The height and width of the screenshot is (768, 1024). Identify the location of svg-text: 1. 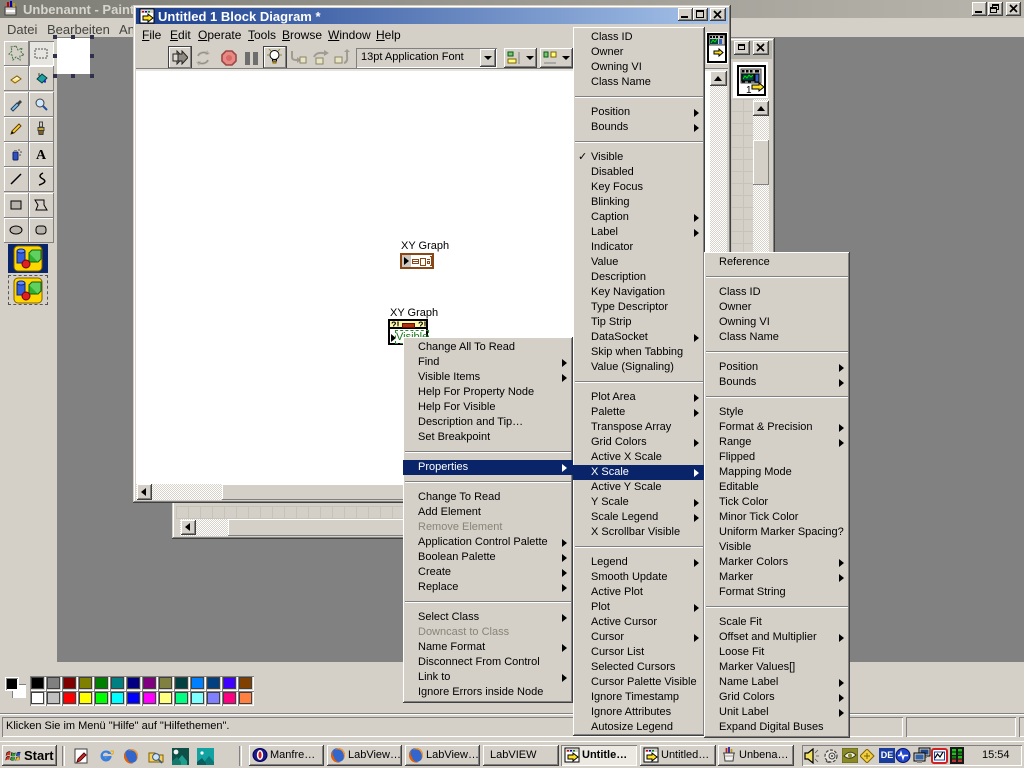
(749, 89).